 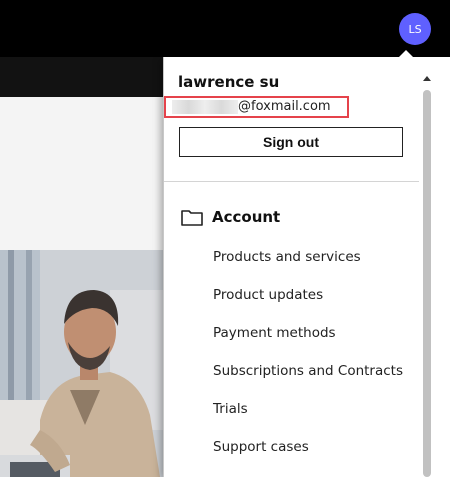 What do you see at coordinates (284, 106) in the screenshot?
I see `user-email: @foxmail.com` at bounding box center [284, 106].